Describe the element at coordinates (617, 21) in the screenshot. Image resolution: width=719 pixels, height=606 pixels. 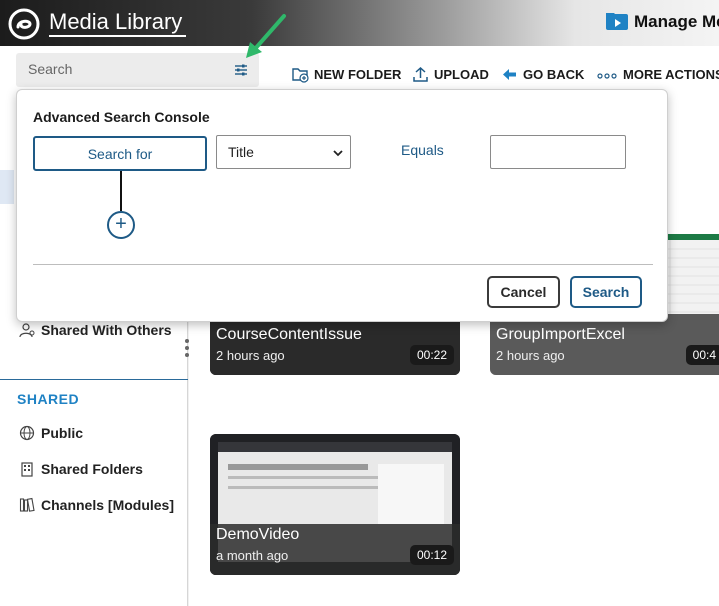
I see `manage-media-icon` at that location.